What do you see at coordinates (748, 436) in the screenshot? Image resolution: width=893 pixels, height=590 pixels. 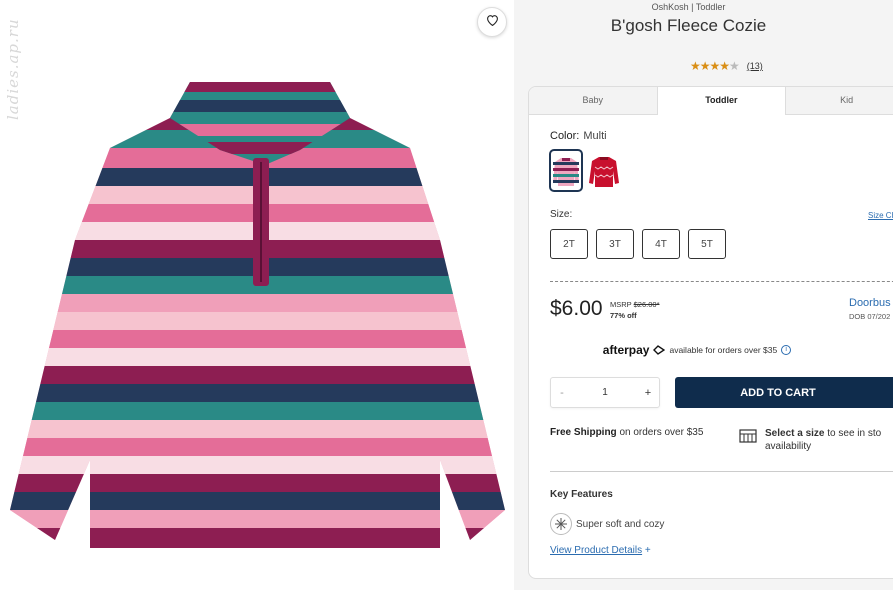 I see `store-icon` at bounding box center [748, 436].